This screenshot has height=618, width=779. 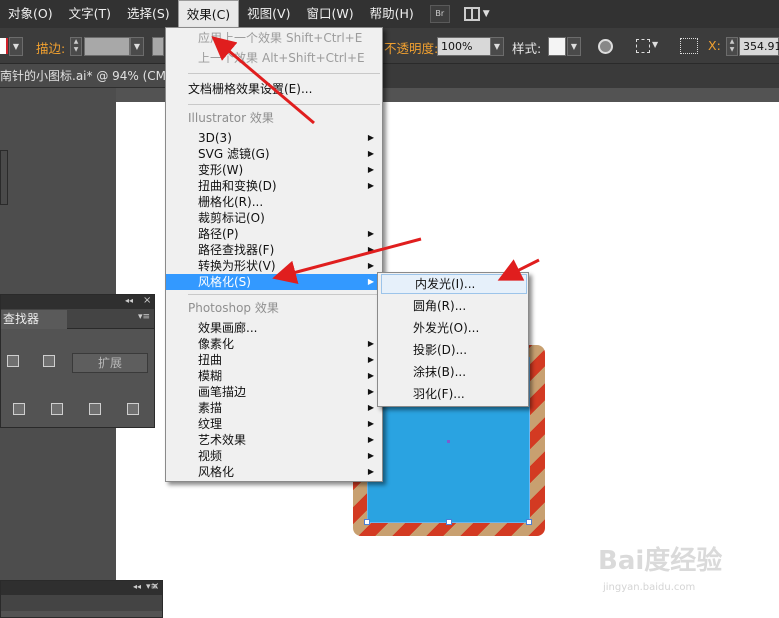 I want to click on menu-item-crop-marks: 裁剪标记(O), so click(x=274, y=218).